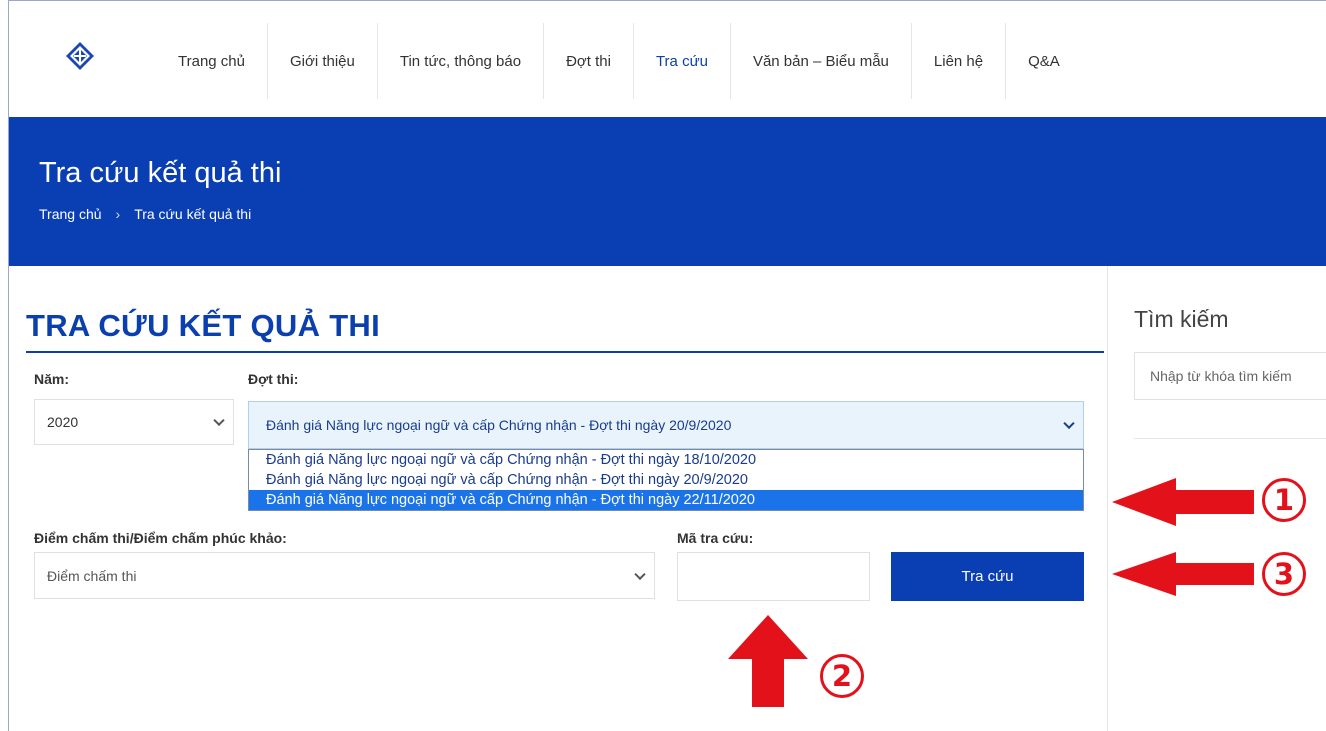 The image size is (1326, 731). What do you see at coordinates (1230, 376) in the screenshot?
I see `sidebar-search-input: Nhập từ khóa tìm kiếm` at bounding box center [1230, 376].